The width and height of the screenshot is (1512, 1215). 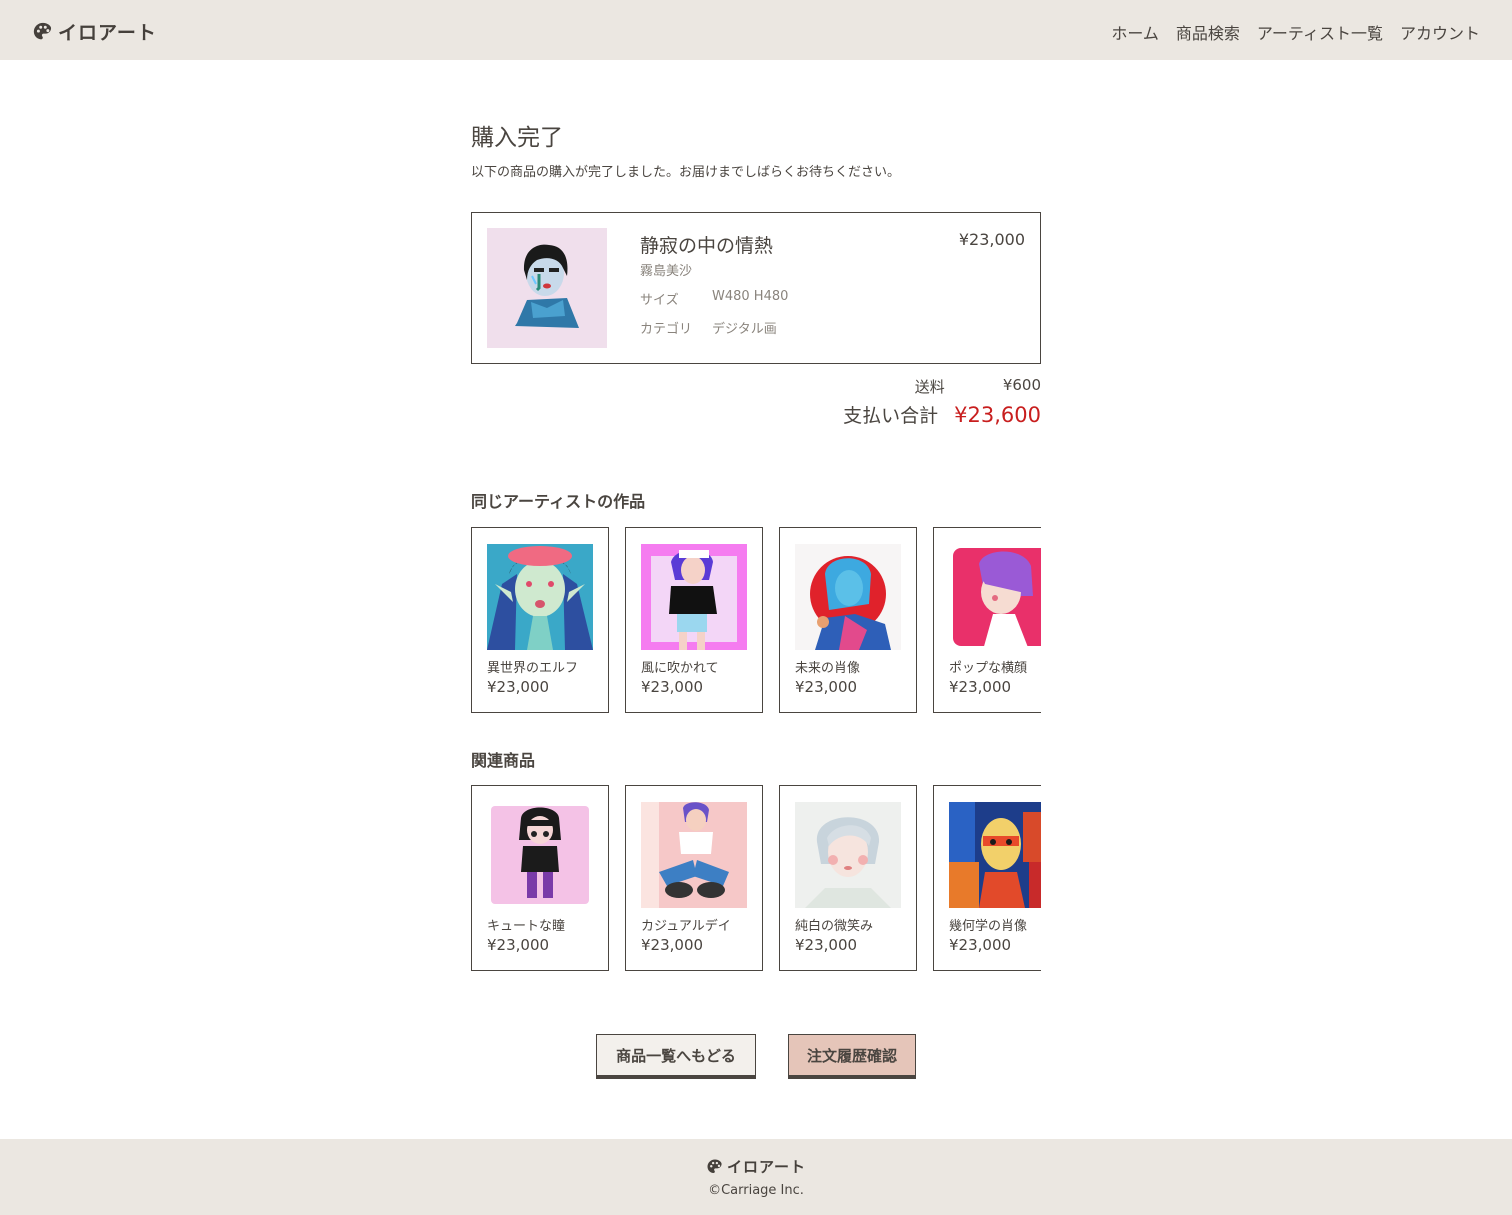 I want to click on nav-artists: アーティスト一覧, so click(x=1320, y=32).